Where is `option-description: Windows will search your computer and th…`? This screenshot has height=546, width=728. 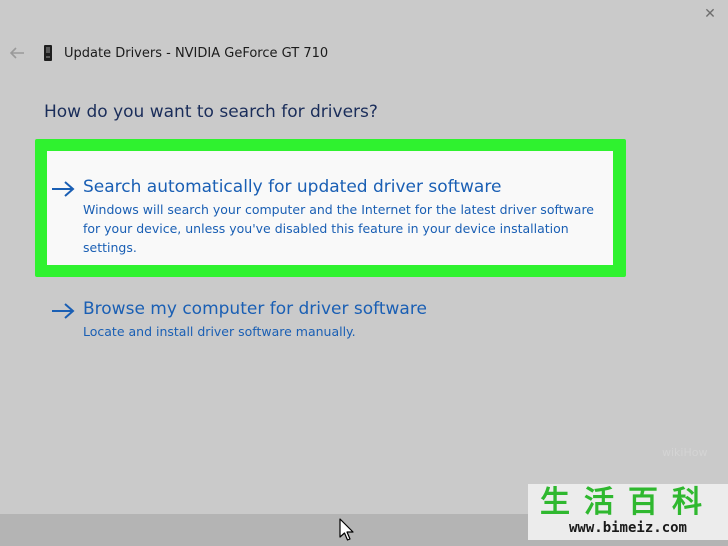 option-description: Windows will search your computer and th… is located at coordinates (338, 228).